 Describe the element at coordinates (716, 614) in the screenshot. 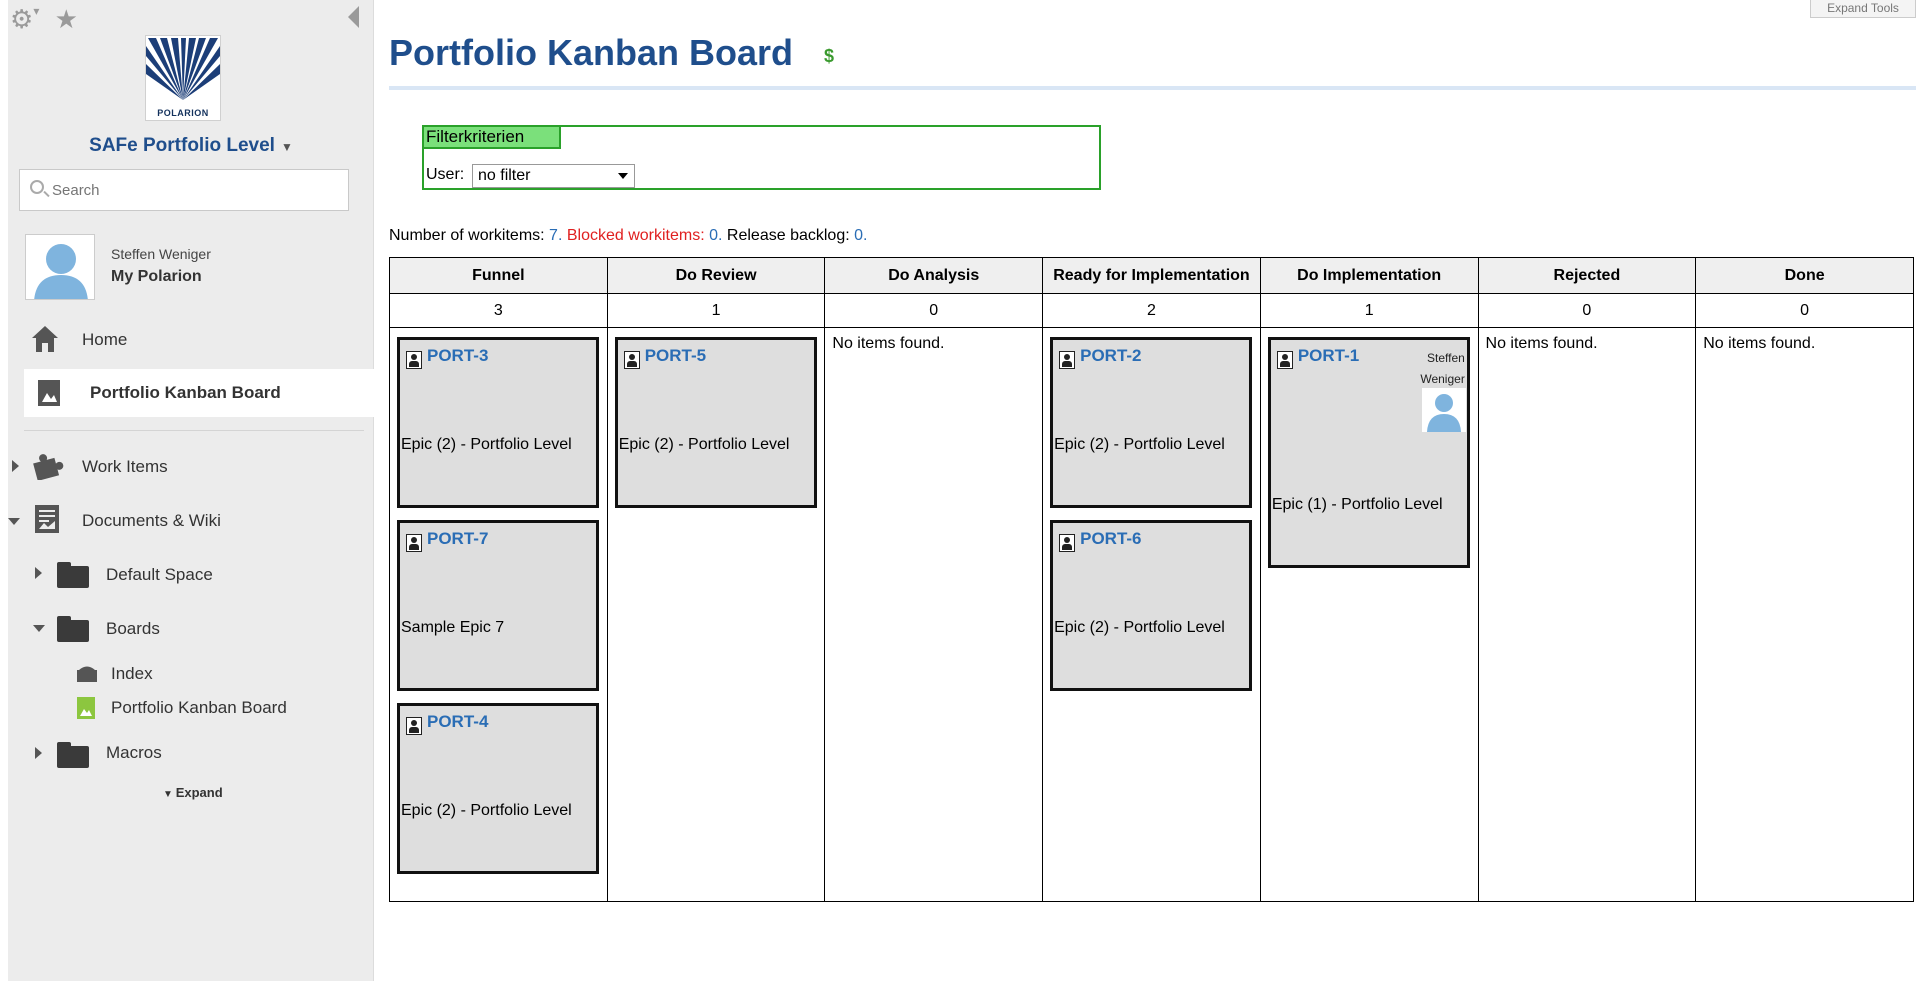

I see `column-do-review: PORT-5 Epic (2) - Portfolio Level` at that location.